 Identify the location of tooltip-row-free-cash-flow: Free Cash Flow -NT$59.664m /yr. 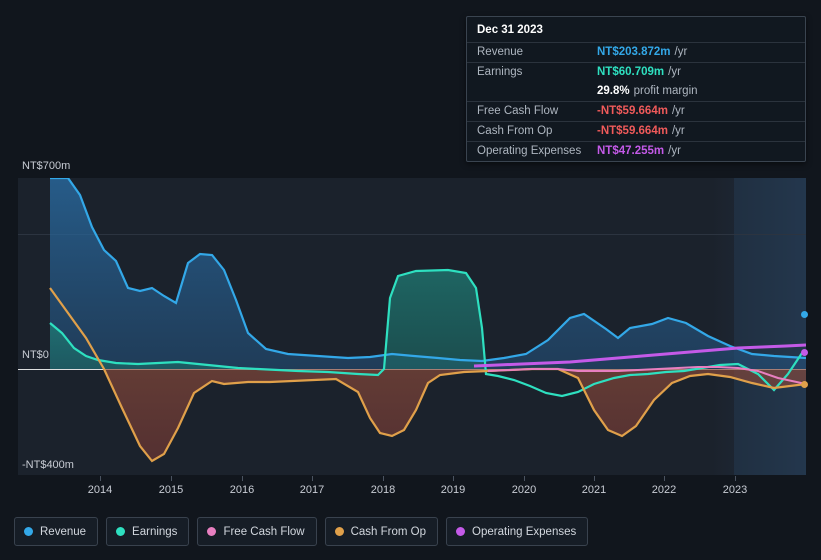
(636, 111).